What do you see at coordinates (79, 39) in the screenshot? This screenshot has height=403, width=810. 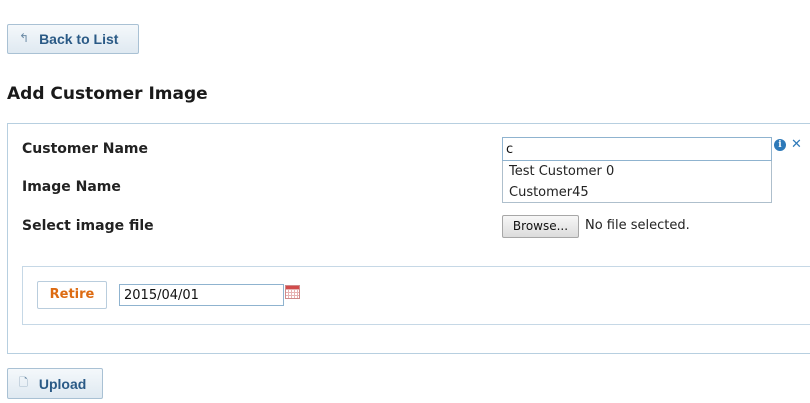 I see `back-to-list-label: Back to List` at bounding box center [79, 39].